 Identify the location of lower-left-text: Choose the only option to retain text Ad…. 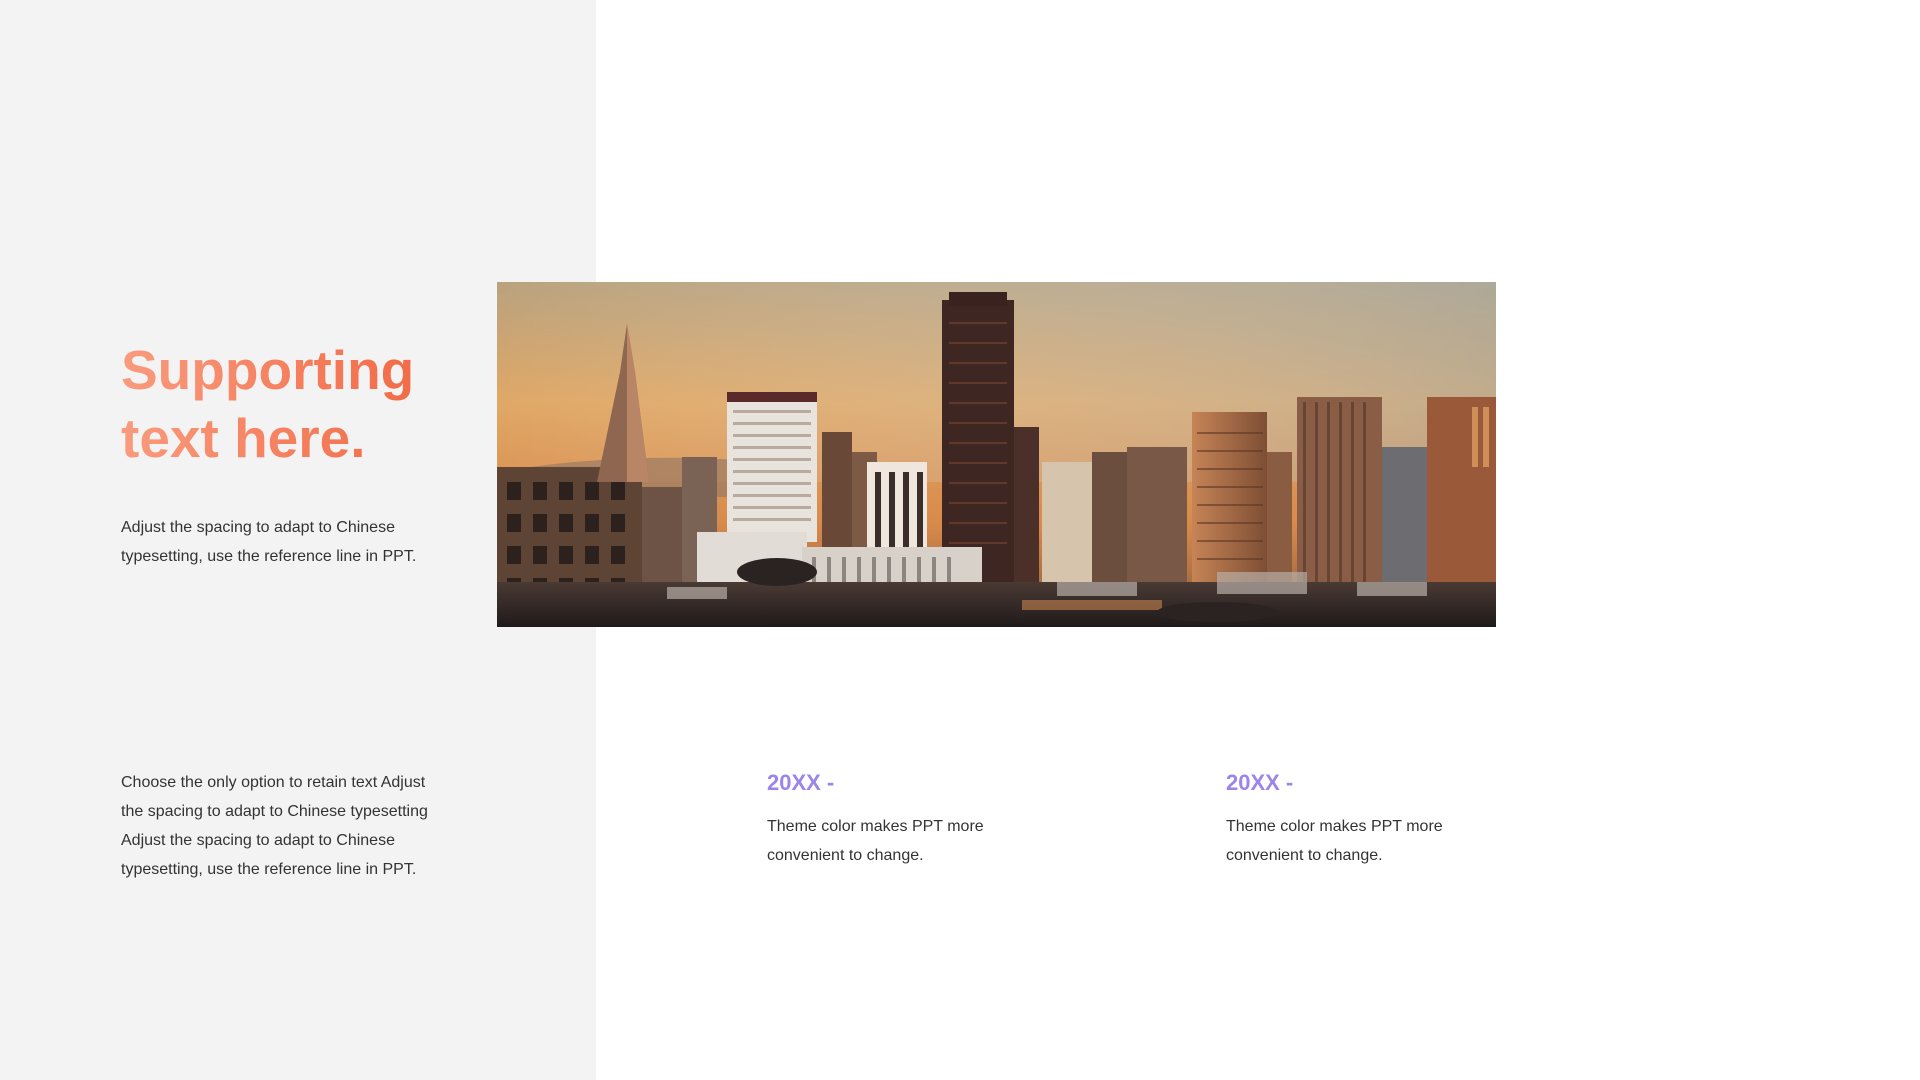
(291, 826).